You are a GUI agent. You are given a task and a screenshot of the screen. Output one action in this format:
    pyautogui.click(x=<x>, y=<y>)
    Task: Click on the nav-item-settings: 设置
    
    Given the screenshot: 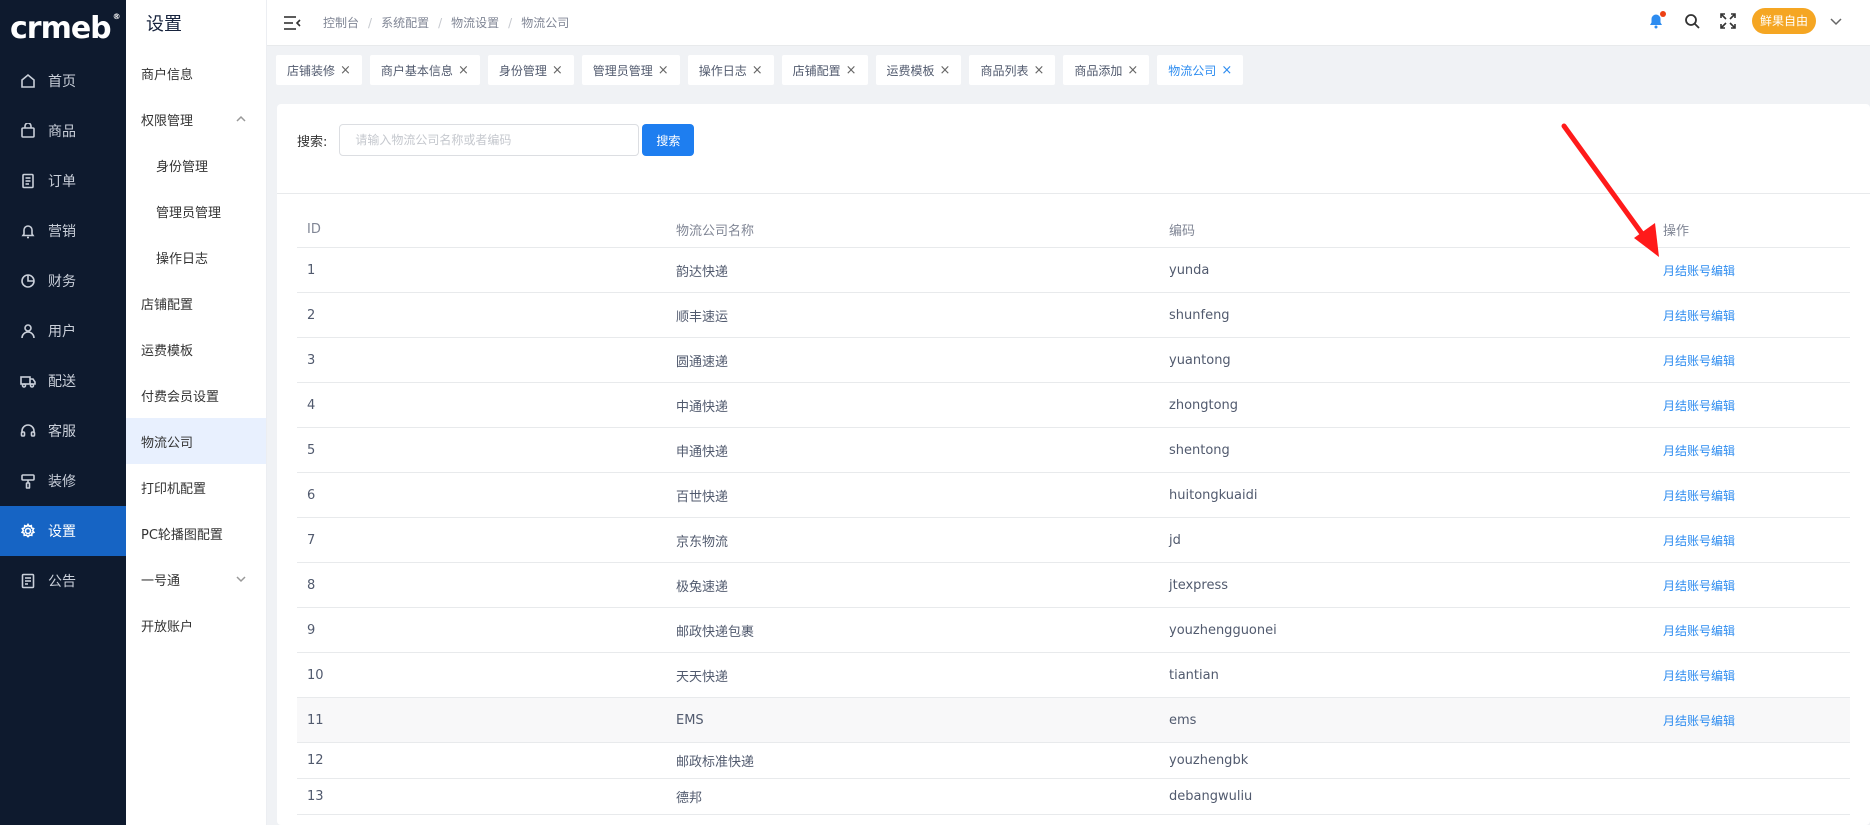 What is the action you would take?
    pyautogui.click(x=63, y=531)
    